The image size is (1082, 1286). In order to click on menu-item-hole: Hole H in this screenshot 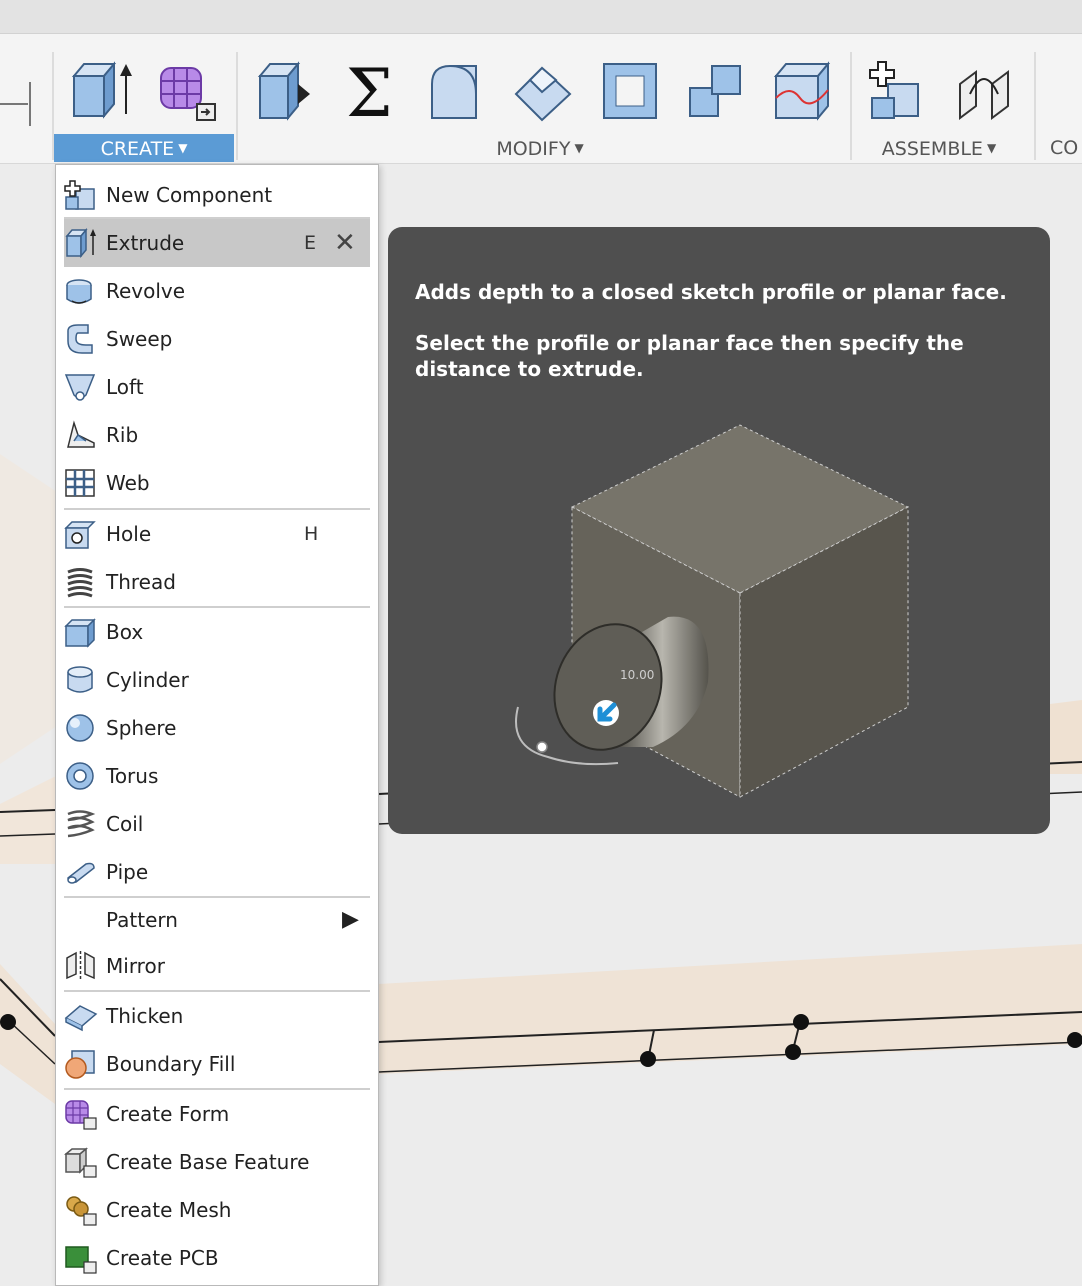, I will do `click(217, 534)`.